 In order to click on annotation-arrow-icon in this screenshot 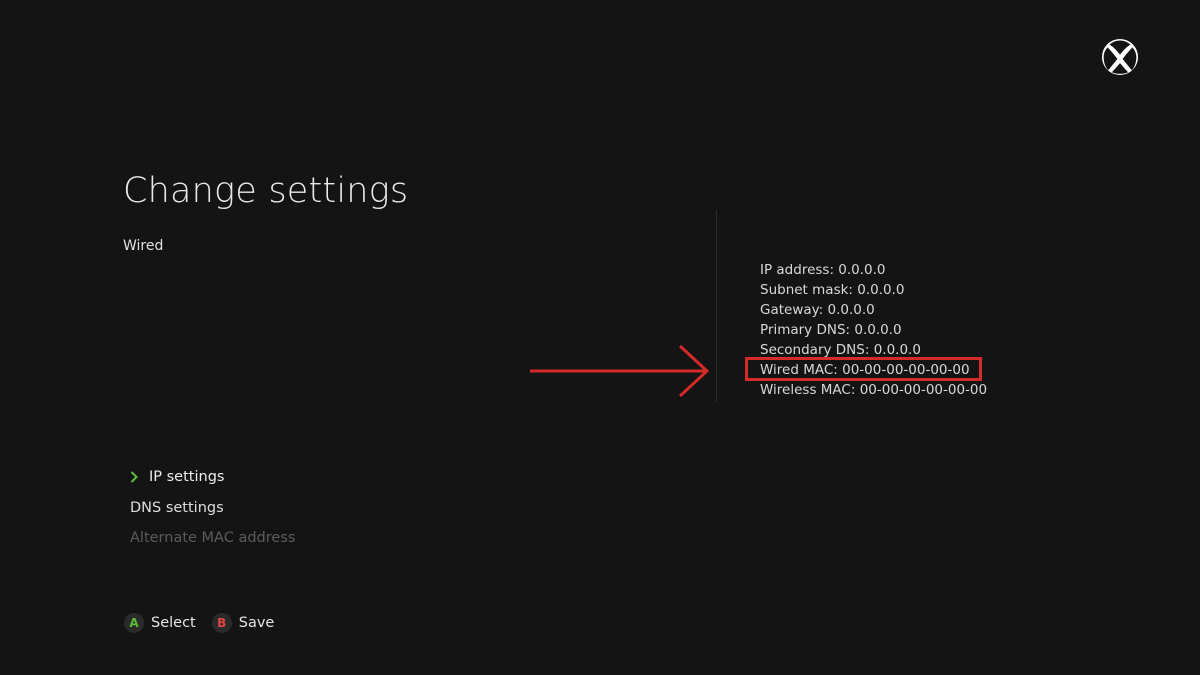, I will do `click(620, 371)`.